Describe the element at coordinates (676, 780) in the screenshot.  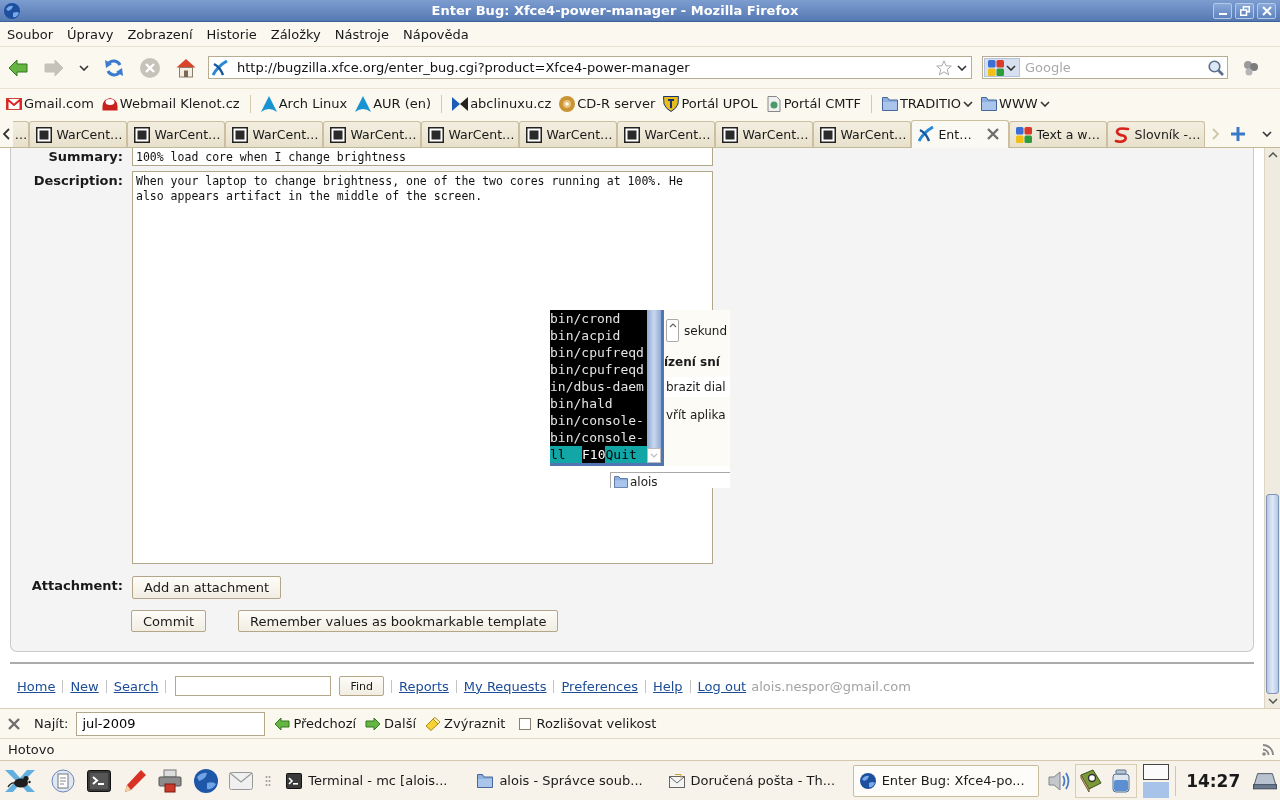
I see `envelope-icon` at that location.